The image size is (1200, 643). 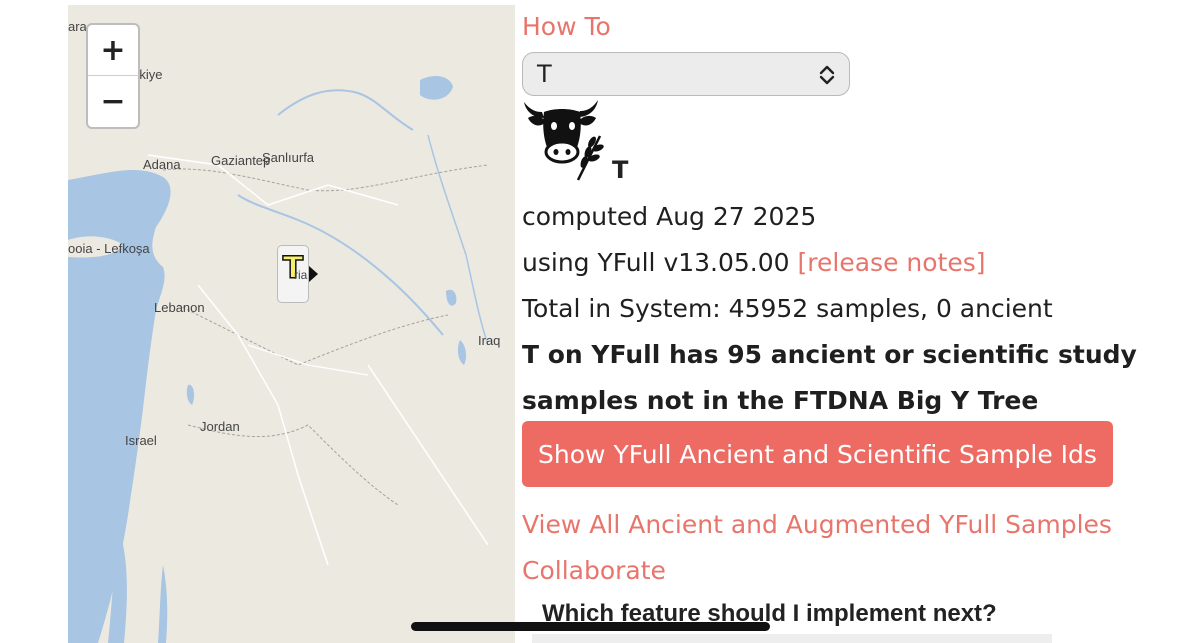 I want to click on home-indicator, so click(x=590, y=626).